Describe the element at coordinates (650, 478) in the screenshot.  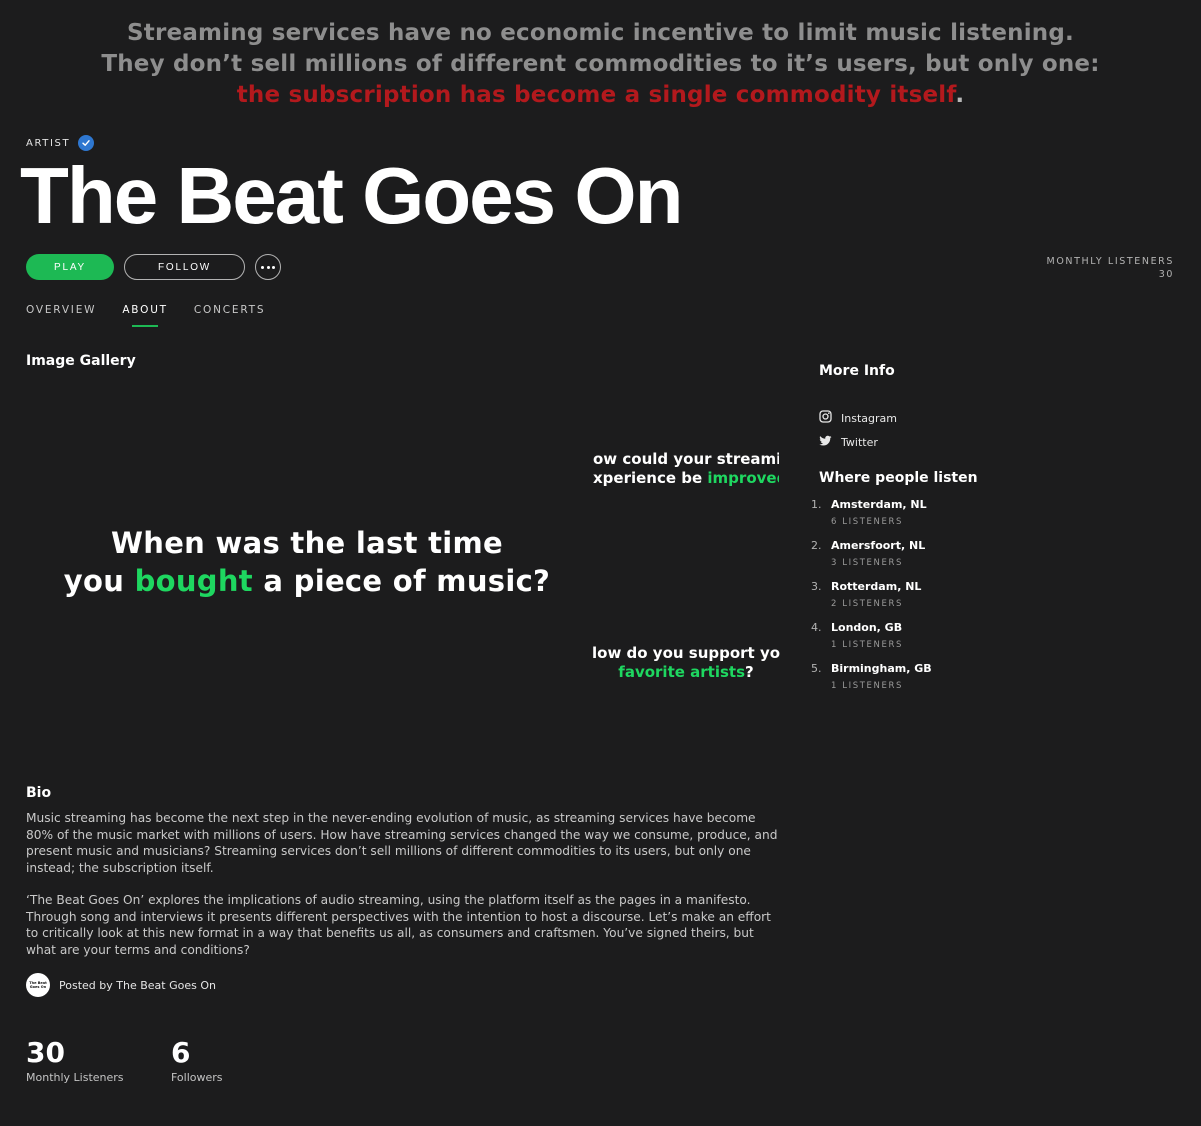
I see `gallery-q1-text: xperience be` at that location.